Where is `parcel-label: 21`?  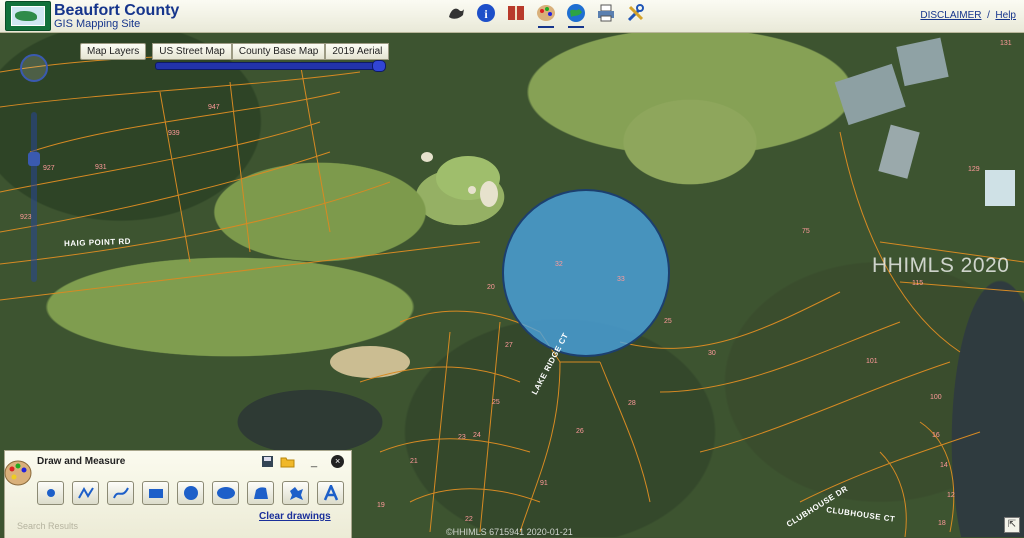
parcel-label: 21 is located at coordinates (414, 461).